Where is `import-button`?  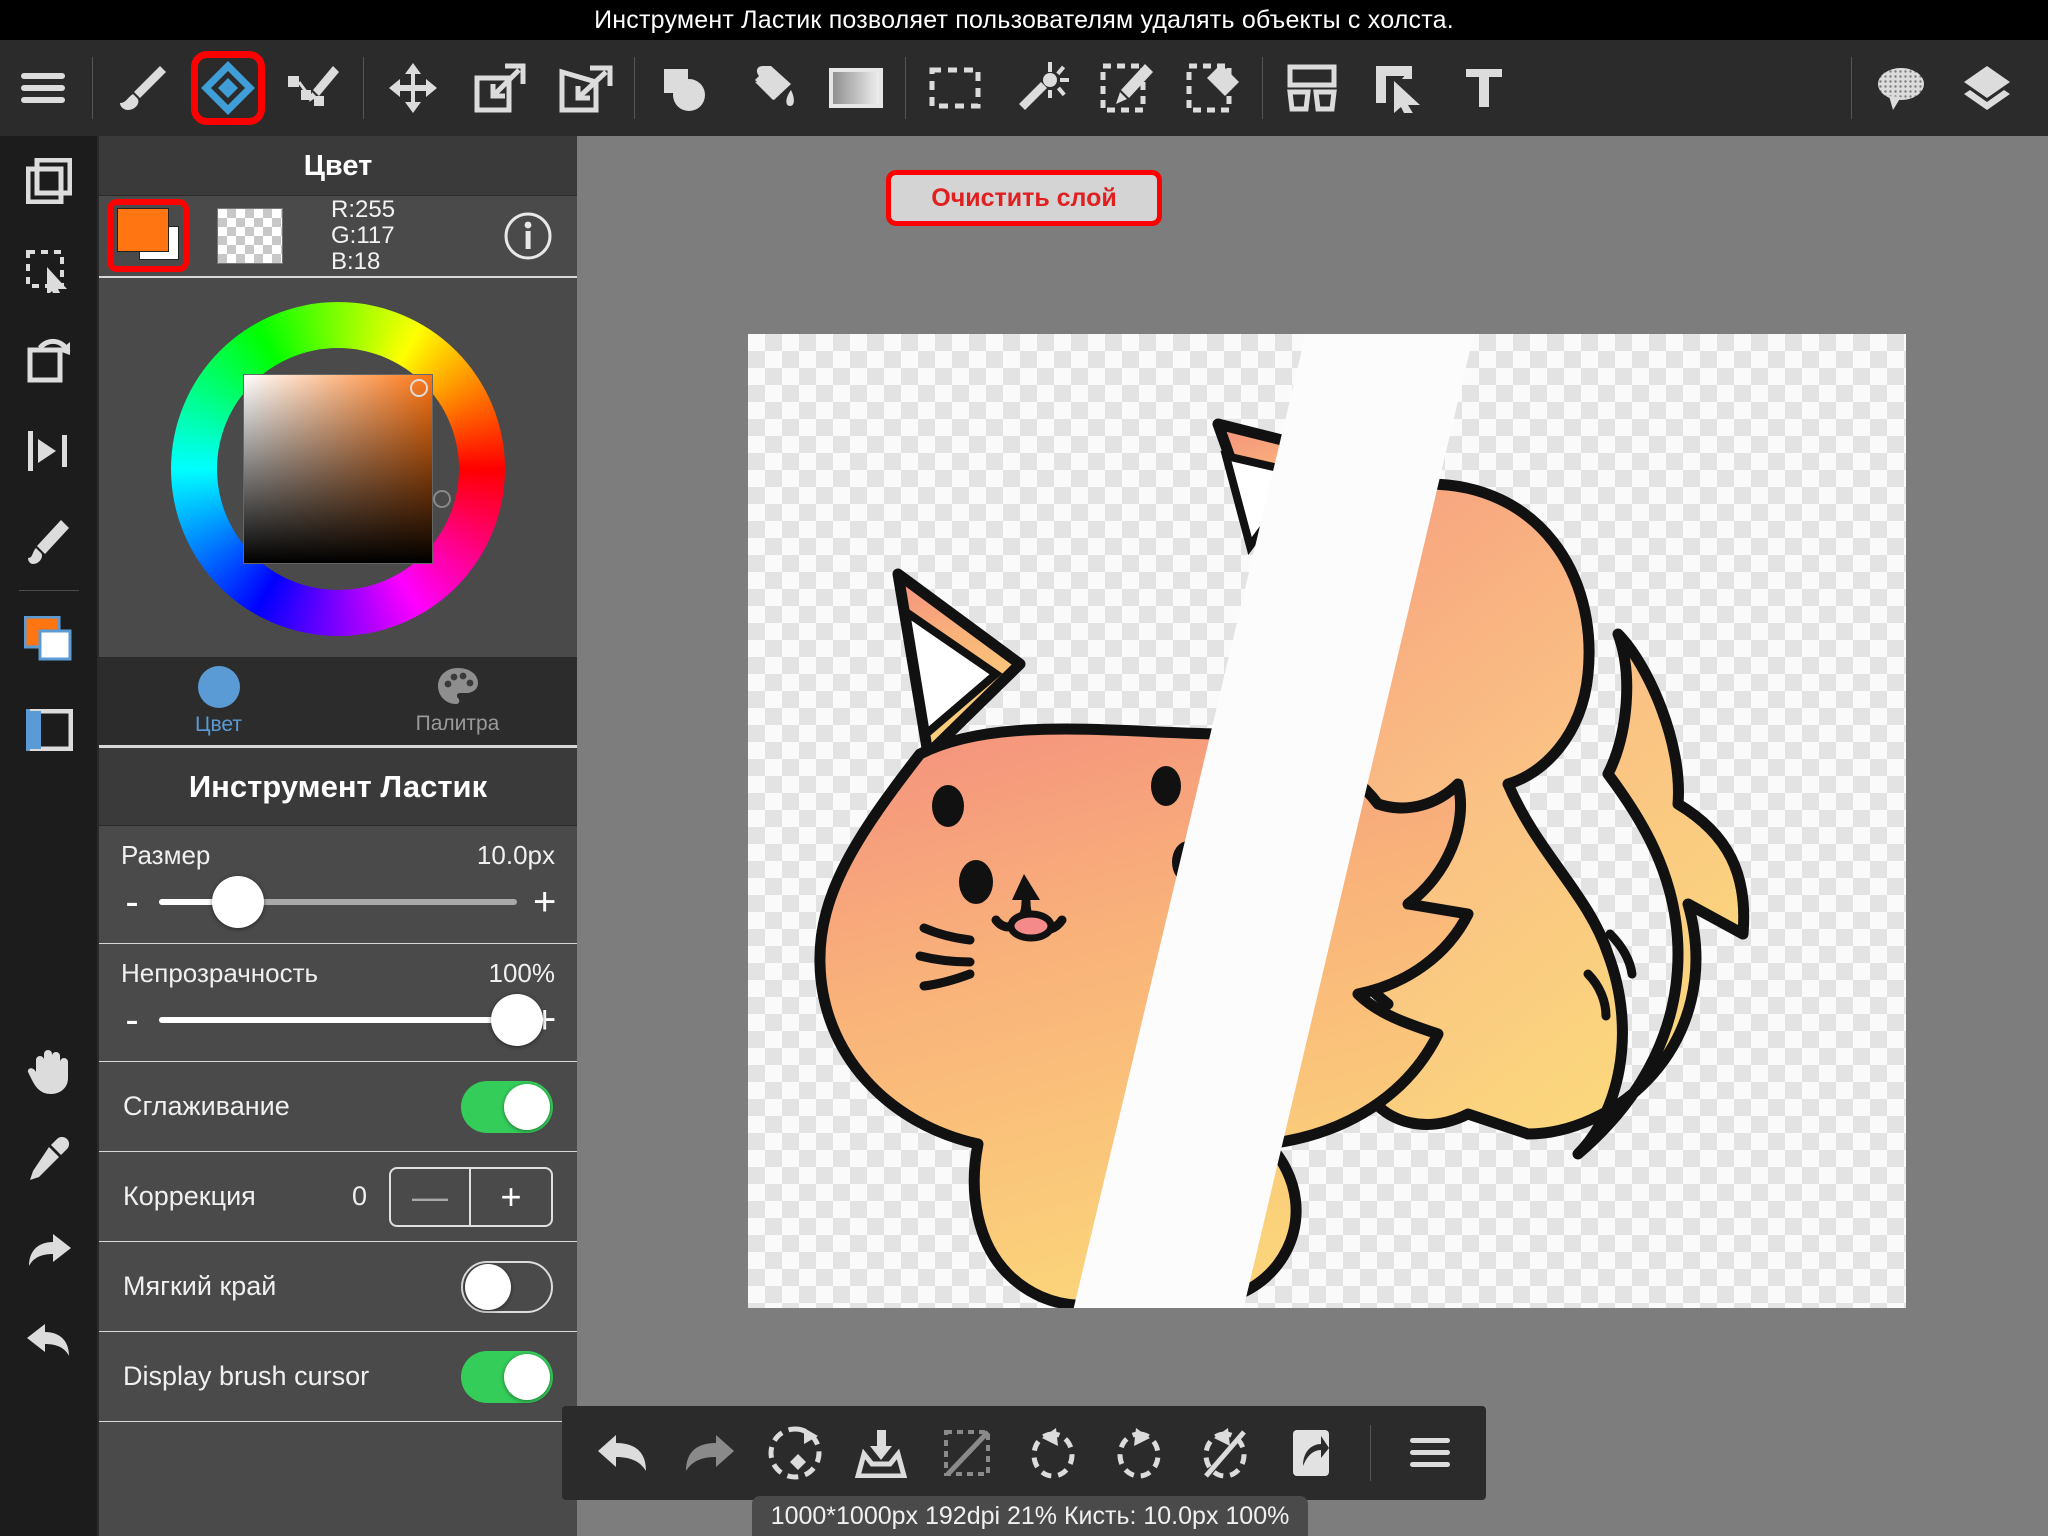
import-button is located at coordinates (881, 1453).